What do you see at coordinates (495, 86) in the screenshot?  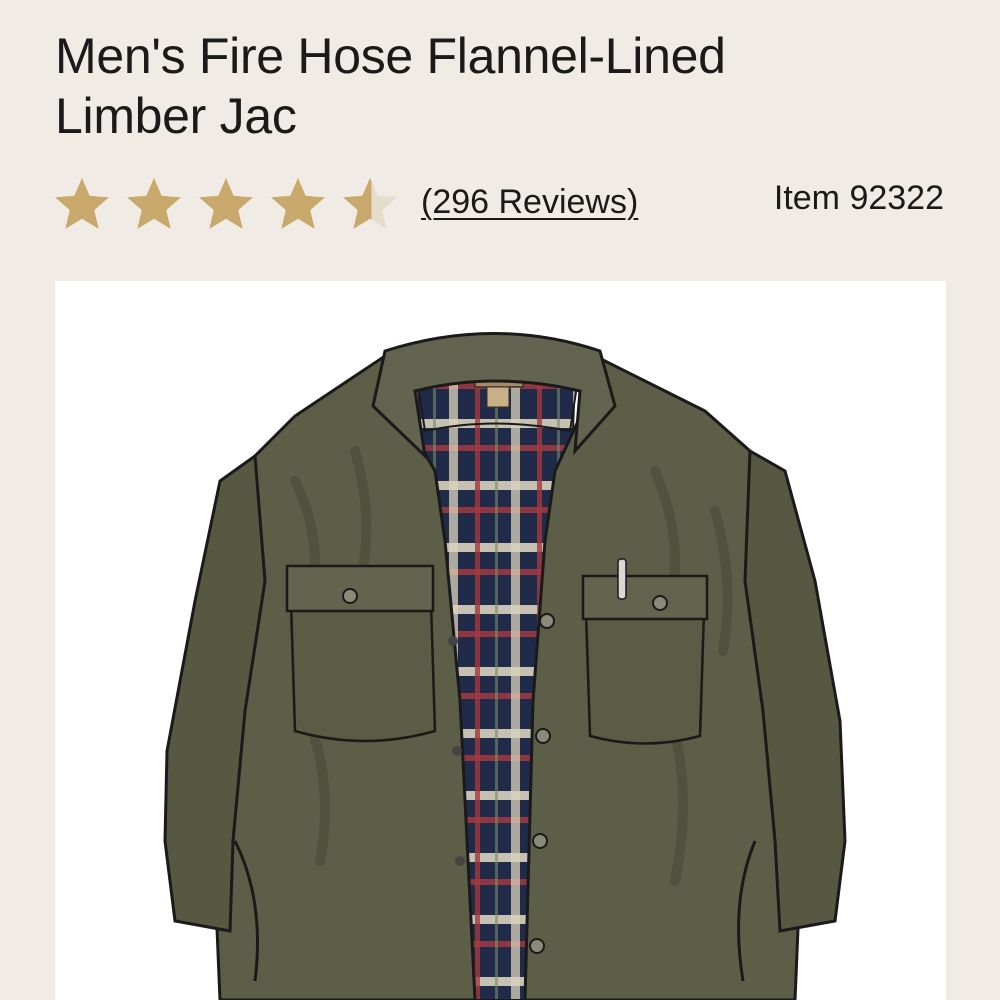 I see `product-title: Men's Fire Hose Flannel-Lined Limber Jac` at bounding box center [495, 86].